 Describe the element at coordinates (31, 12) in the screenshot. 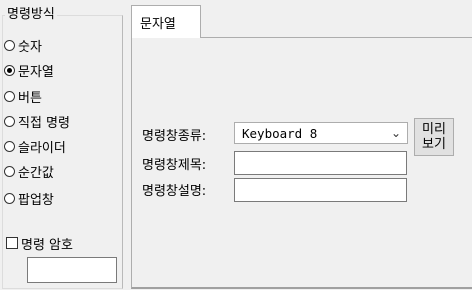

I see `command-method-title: 명령방식` at that location.